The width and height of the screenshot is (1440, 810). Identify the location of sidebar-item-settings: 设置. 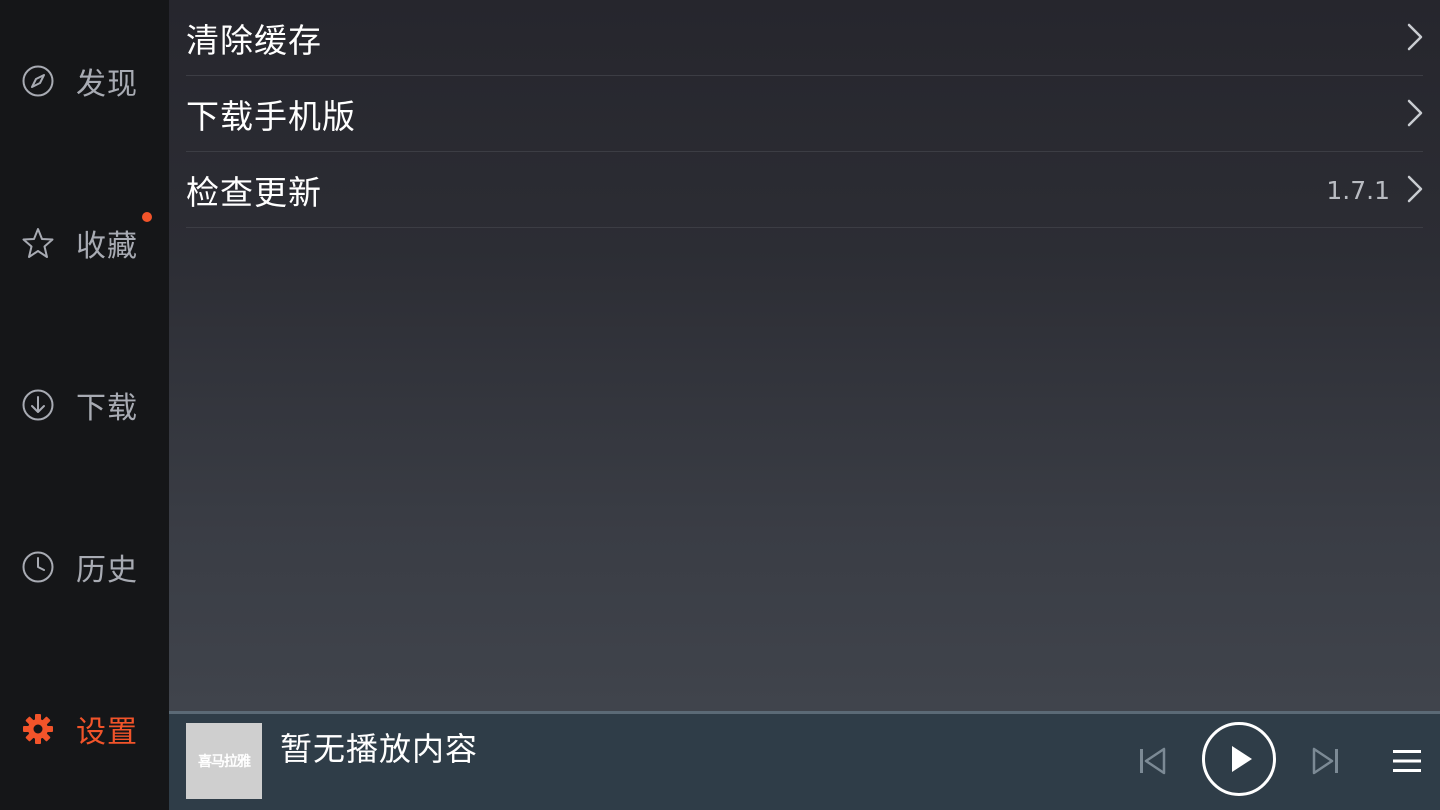
(84, 729).